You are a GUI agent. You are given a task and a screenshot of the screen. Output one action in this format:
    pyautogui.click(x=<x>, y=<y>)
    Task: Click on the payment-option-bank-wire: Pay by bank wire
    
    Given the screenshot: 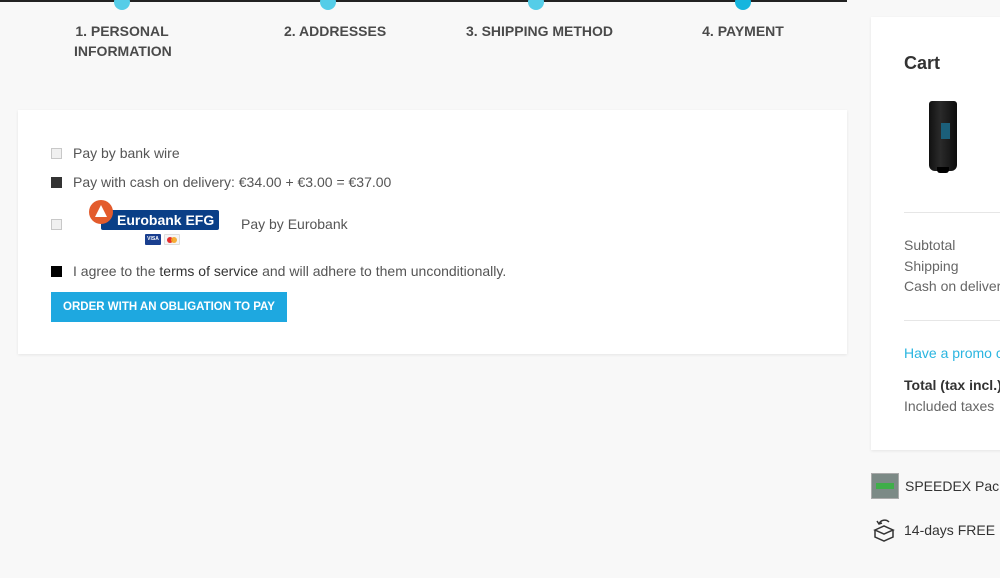 What is the action you would take?
    pyautogui.click(x=115, y=153)
    